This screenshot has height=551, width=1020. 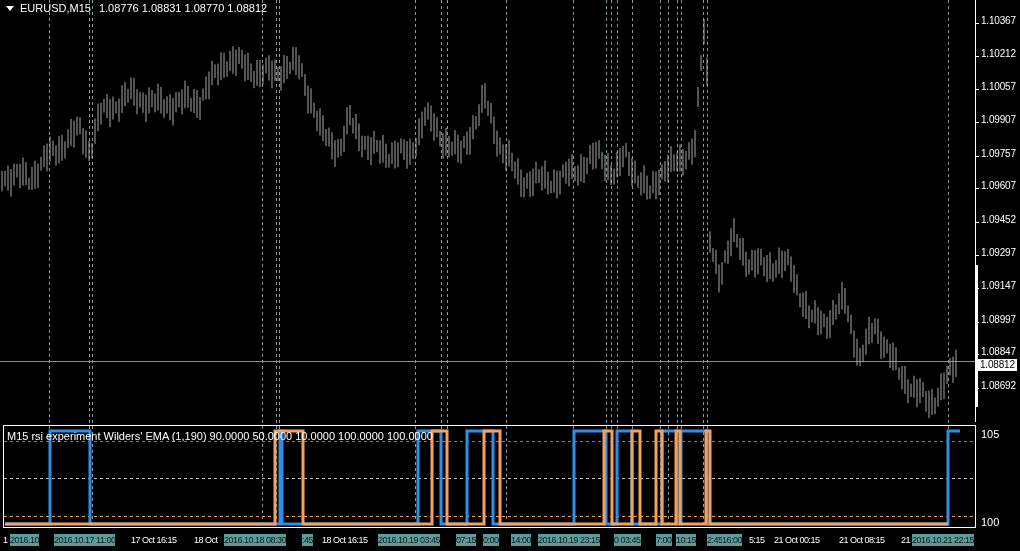 I want to click on time-label: 21, so click(x=905, y=540).